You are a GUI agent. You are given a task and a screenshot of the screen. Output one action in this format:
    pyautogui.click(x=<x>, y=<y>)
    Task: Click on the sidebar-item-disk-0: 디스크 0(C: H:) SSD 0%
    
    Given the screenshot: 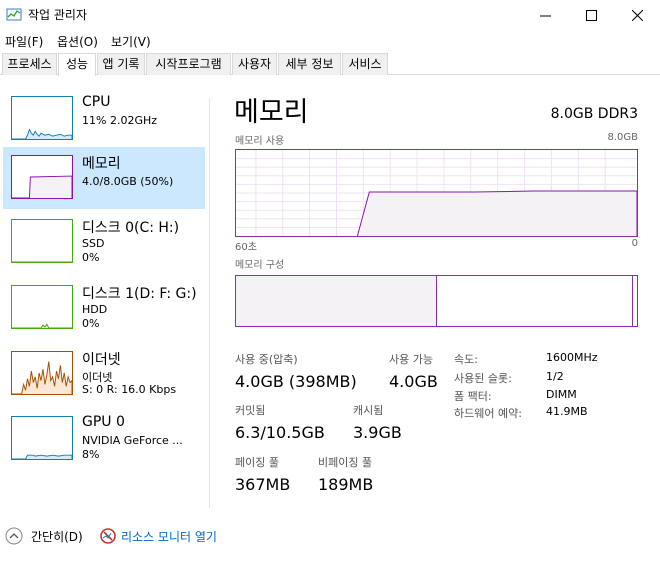 What is the action you would take?
    pyautogui.click(x=104, y=242)
    